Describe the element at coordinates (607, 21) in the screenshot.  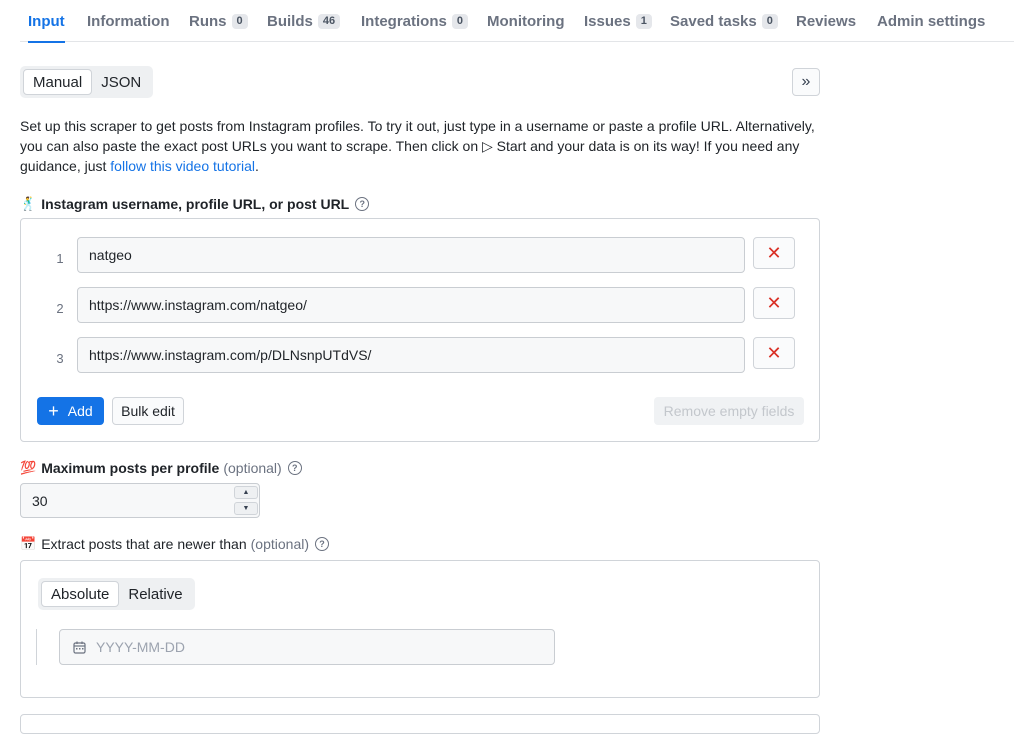
I see `tab-label: Issues` at that location.